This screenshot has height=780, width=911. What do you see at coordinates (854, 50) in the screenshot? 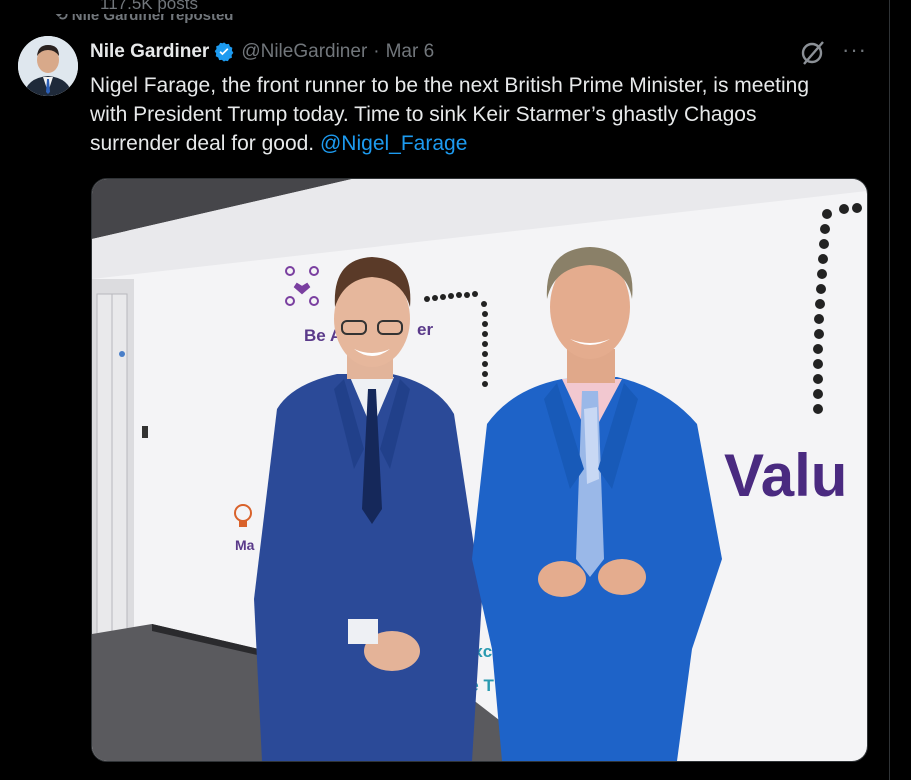
I see `more-options-icon: ···` at bounding box center [854, 50].